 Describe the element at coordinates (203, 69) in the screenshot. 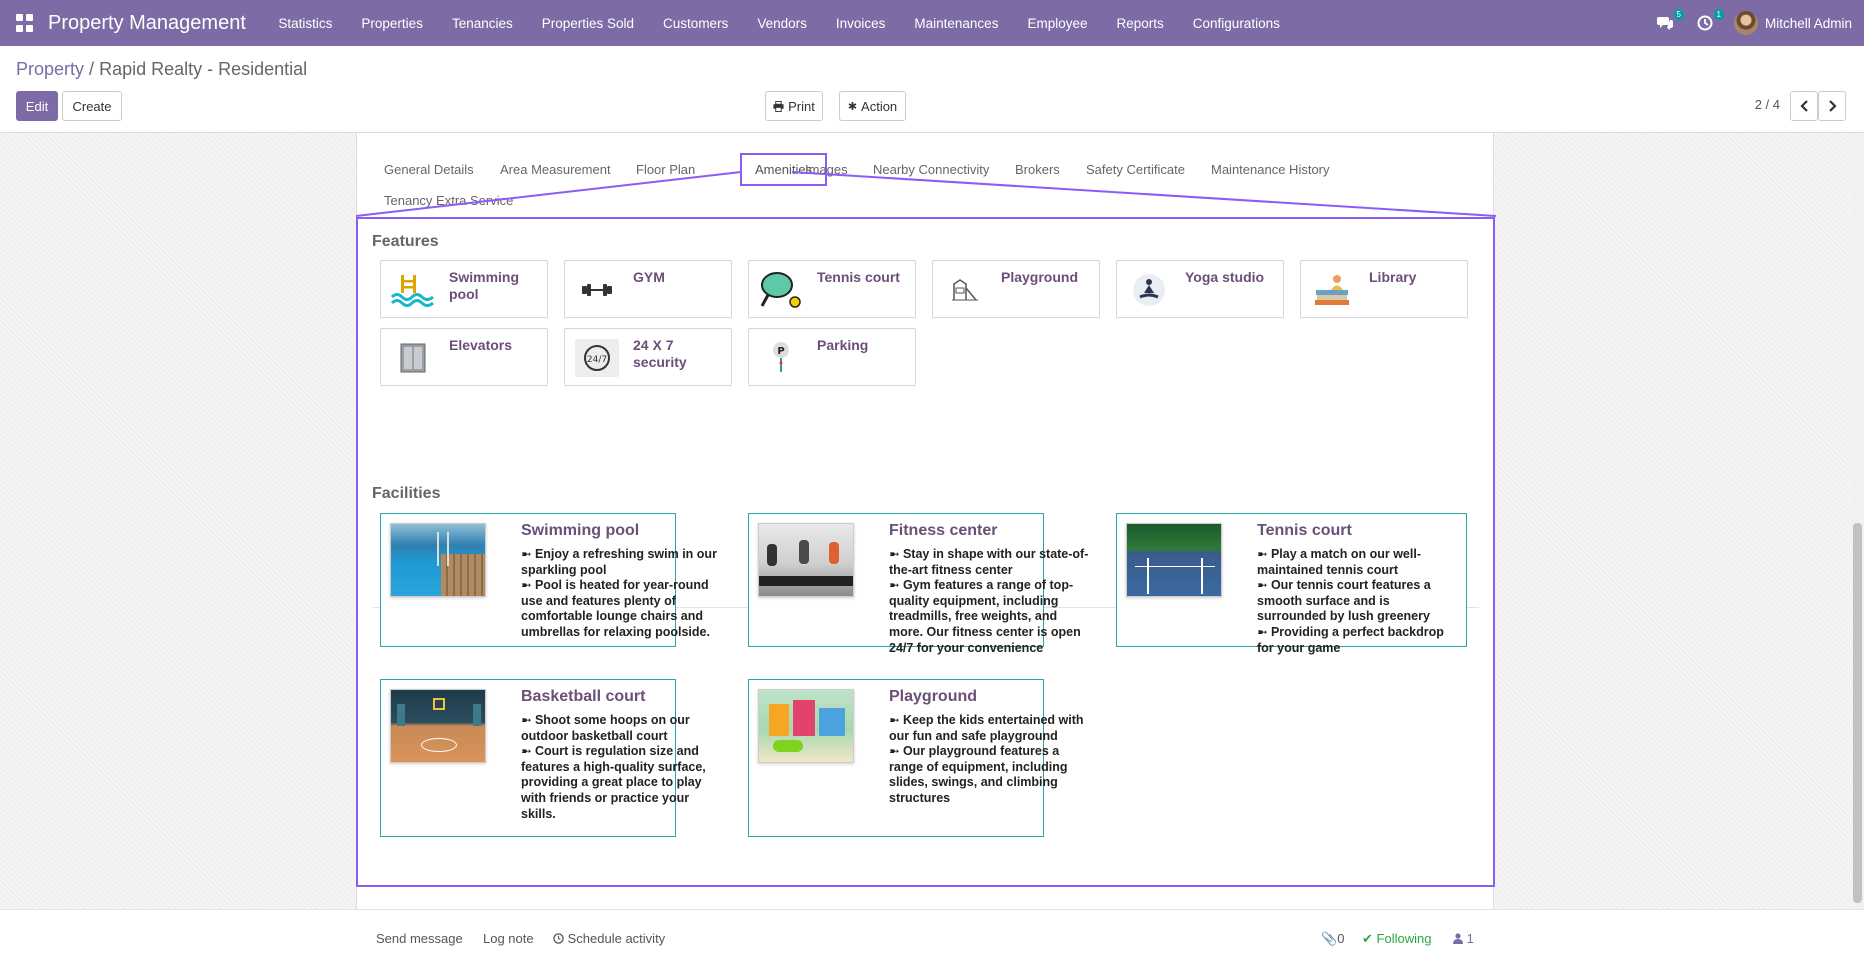

I see `breadcrumb-current: Rapid Realty - Residential` at that location.